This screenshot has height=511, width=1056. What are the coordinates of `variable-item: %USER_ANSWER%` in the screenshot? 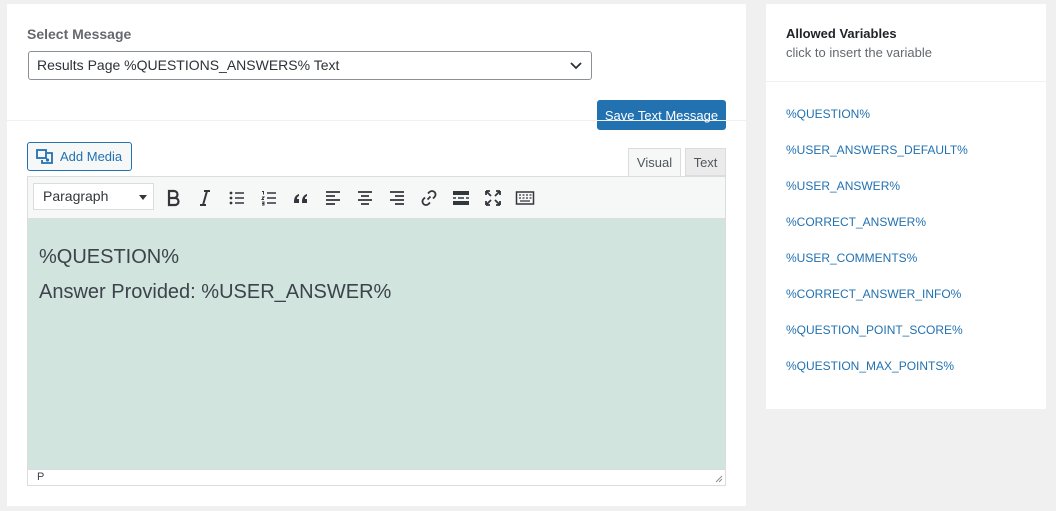 It's located at (877, 197).